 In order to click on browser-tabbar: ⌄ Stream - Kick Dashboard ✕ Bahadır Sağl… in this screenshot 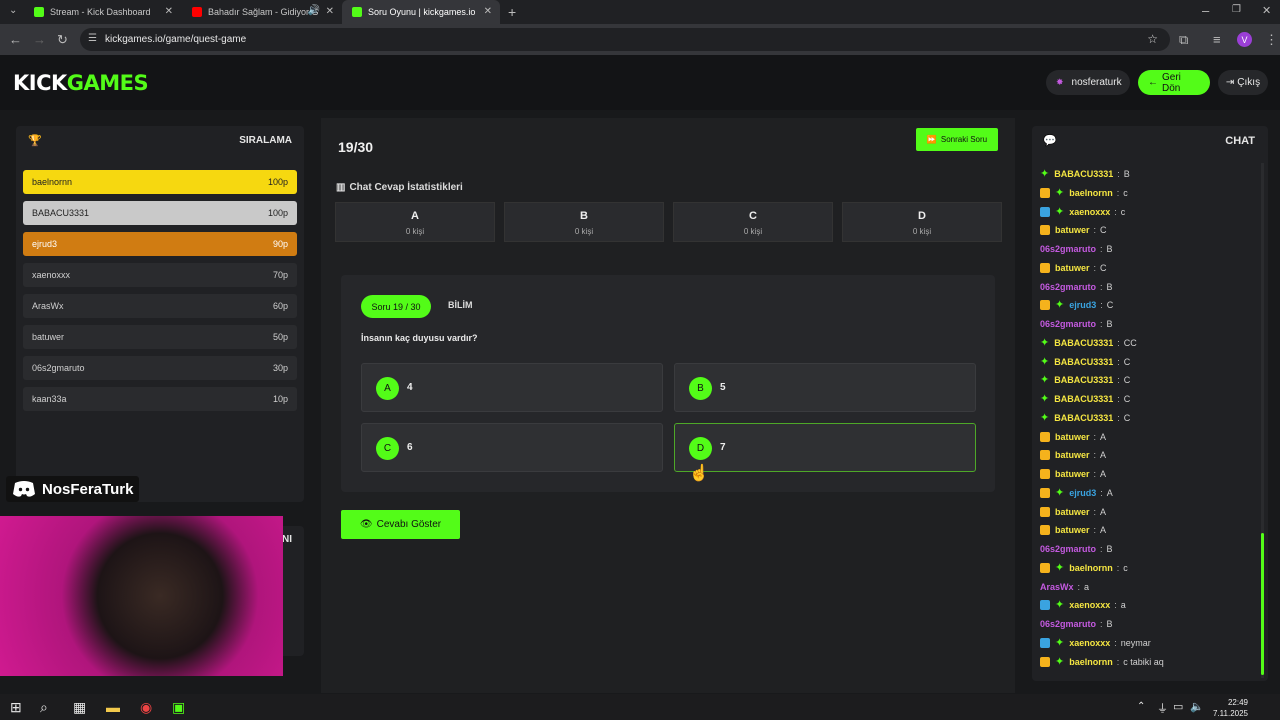, I will do `click(640, 12)`.